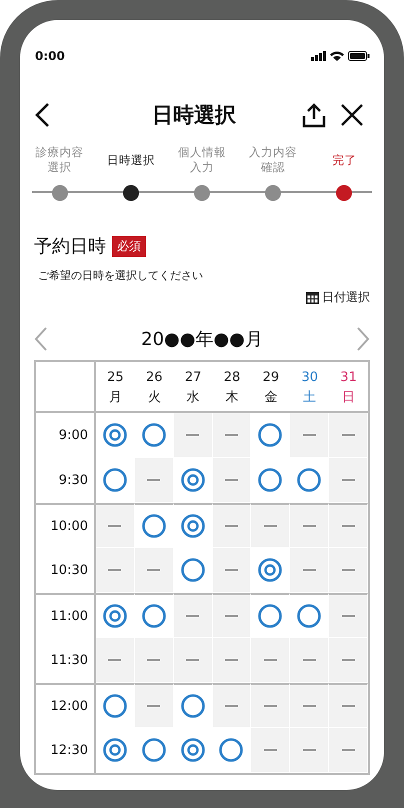 The width and height of the screenshot is (404, 808). I want to click on step-label: 個人情報入力, so click(202, 160).